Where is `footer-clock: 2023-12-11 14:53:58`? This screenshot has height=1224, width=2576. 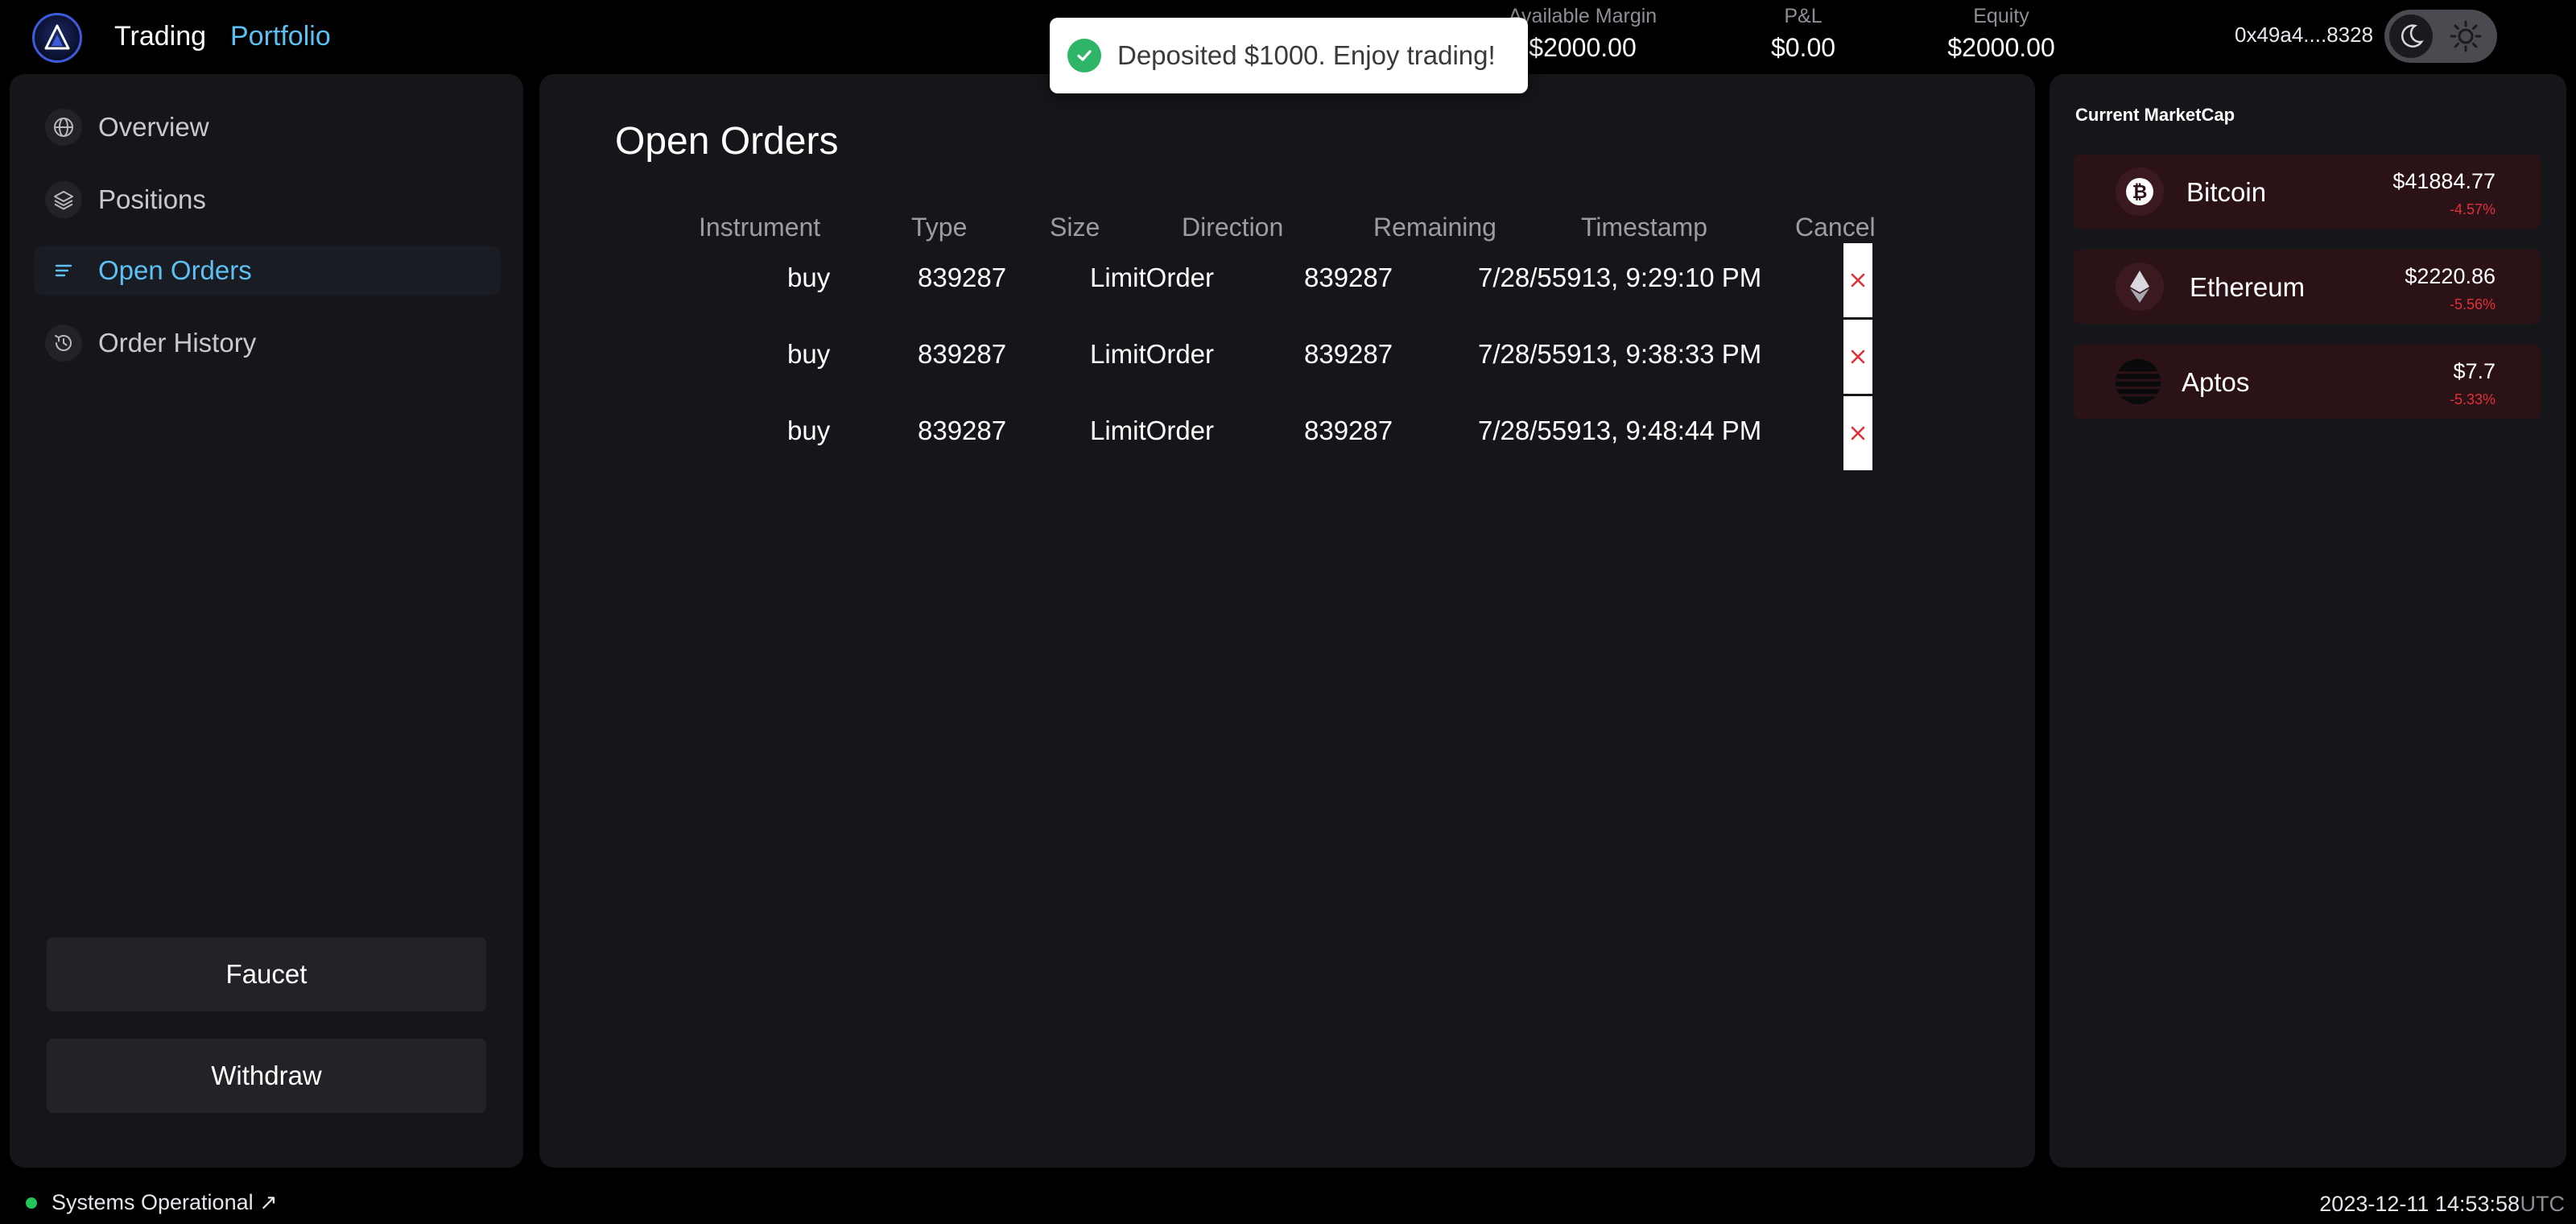
footer-clock: 2023-12-11 14:53:58 is located at coordinates (2419, 1204).